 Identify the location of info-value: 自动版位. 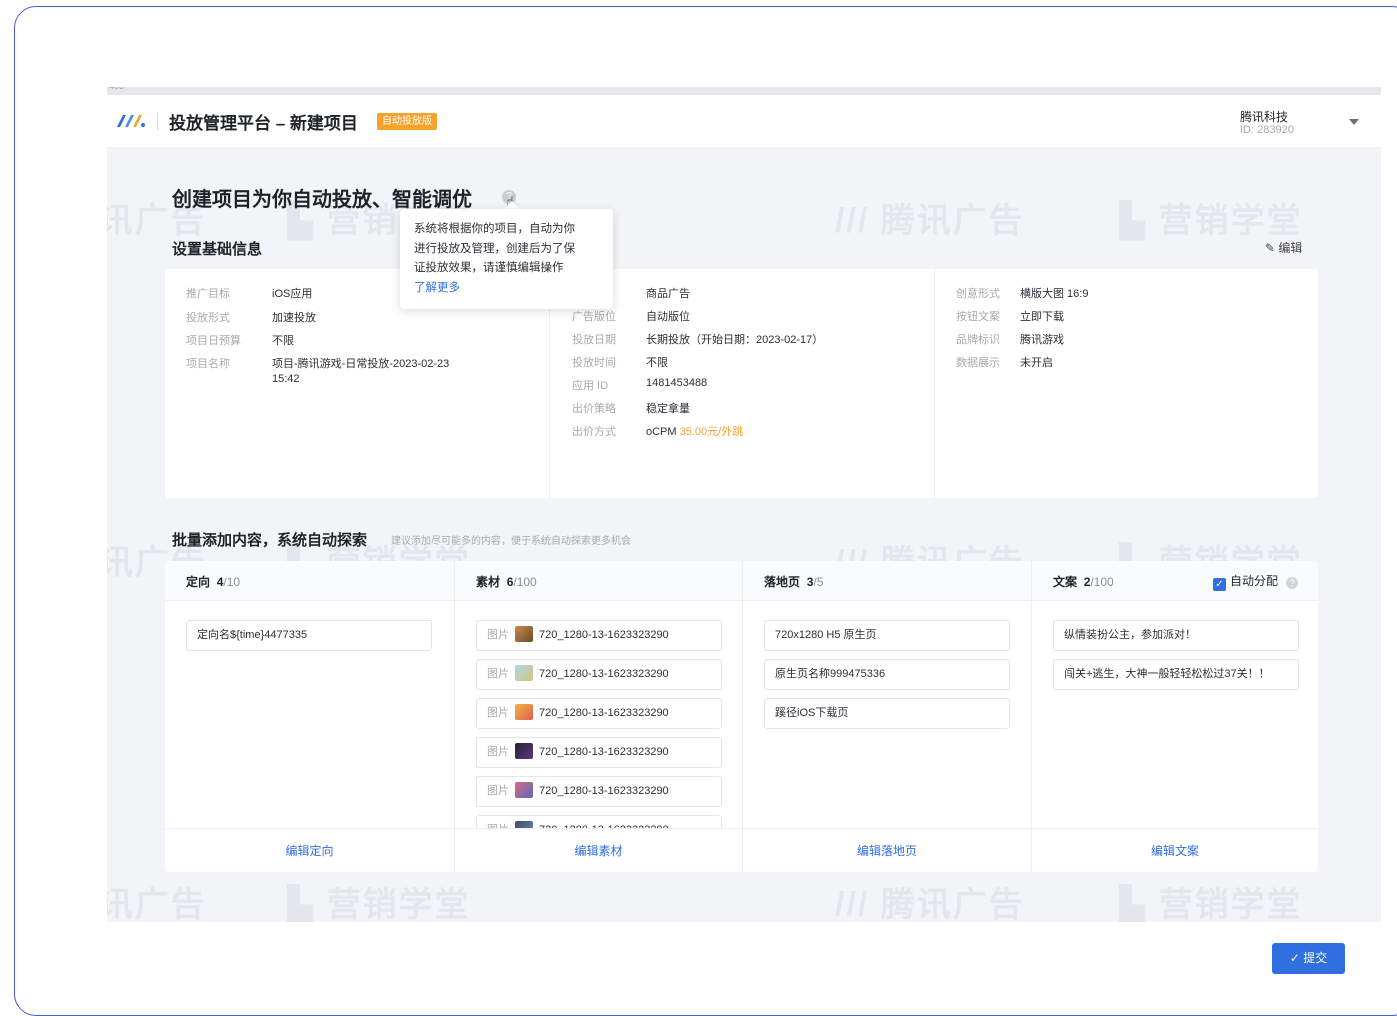
(668, 317).